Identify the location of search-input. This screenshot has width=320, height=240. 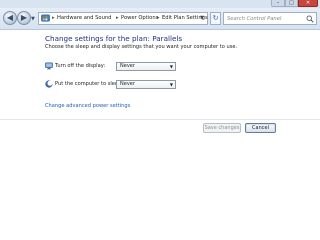
(266, 19).